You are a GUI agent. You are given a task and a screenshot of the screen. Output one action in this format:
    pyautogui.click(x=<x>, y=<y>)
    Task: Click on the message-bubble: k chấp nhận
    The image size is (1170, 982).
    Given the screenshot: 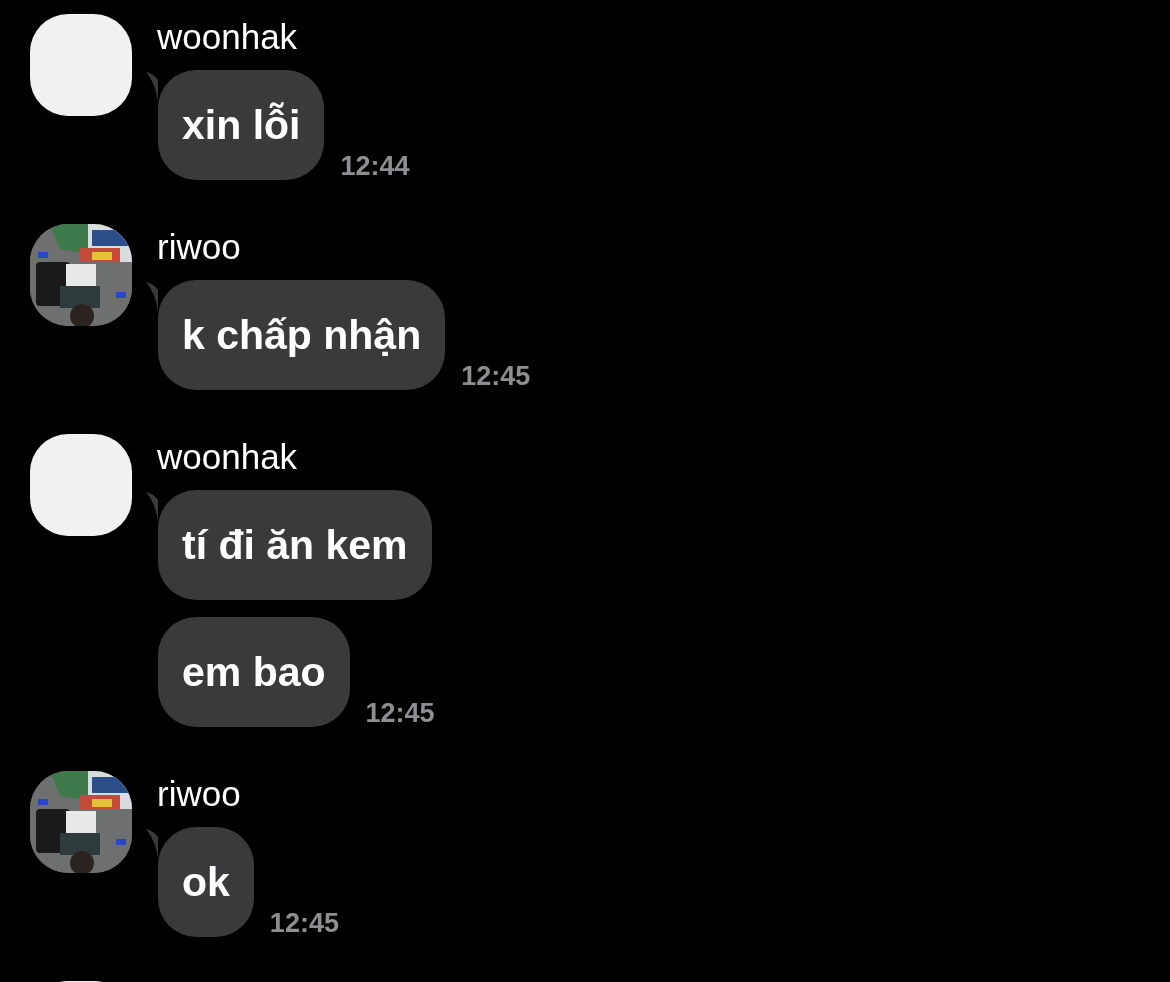 What is the action you would take?
    pyautogui.click(x=302, y=335)
    